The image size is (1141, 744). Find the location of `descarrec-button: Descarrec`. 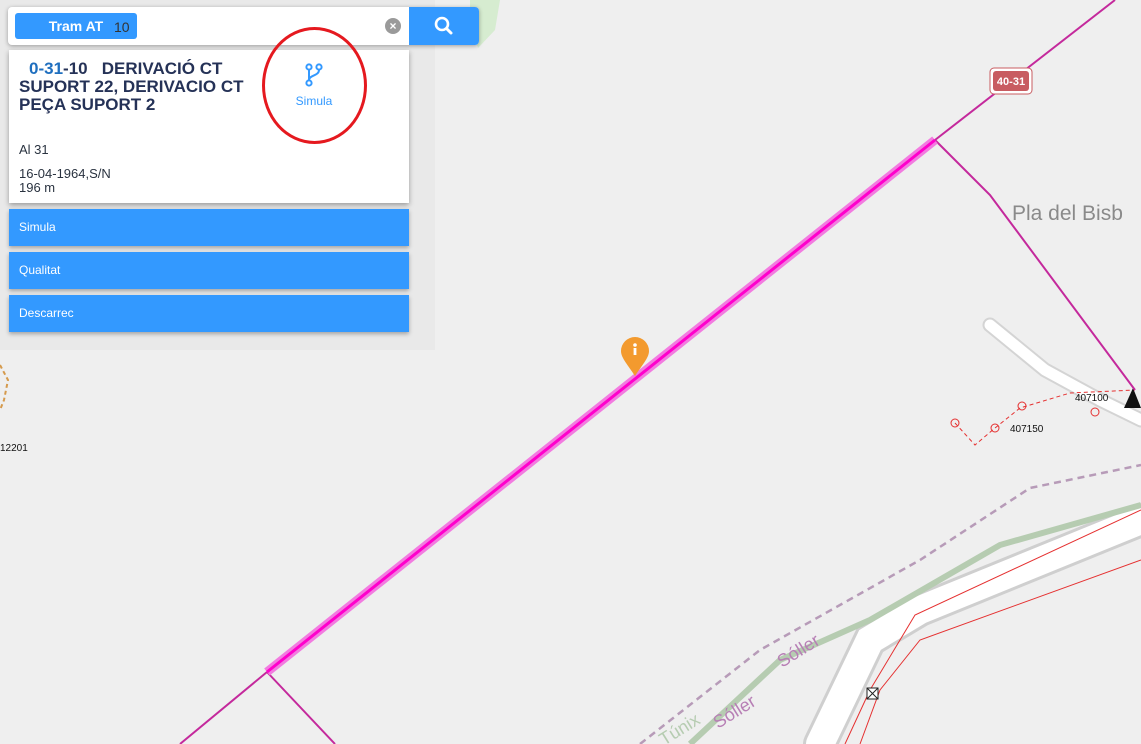

descarrec-button: Descarrec is located at coordinates (209, 313).